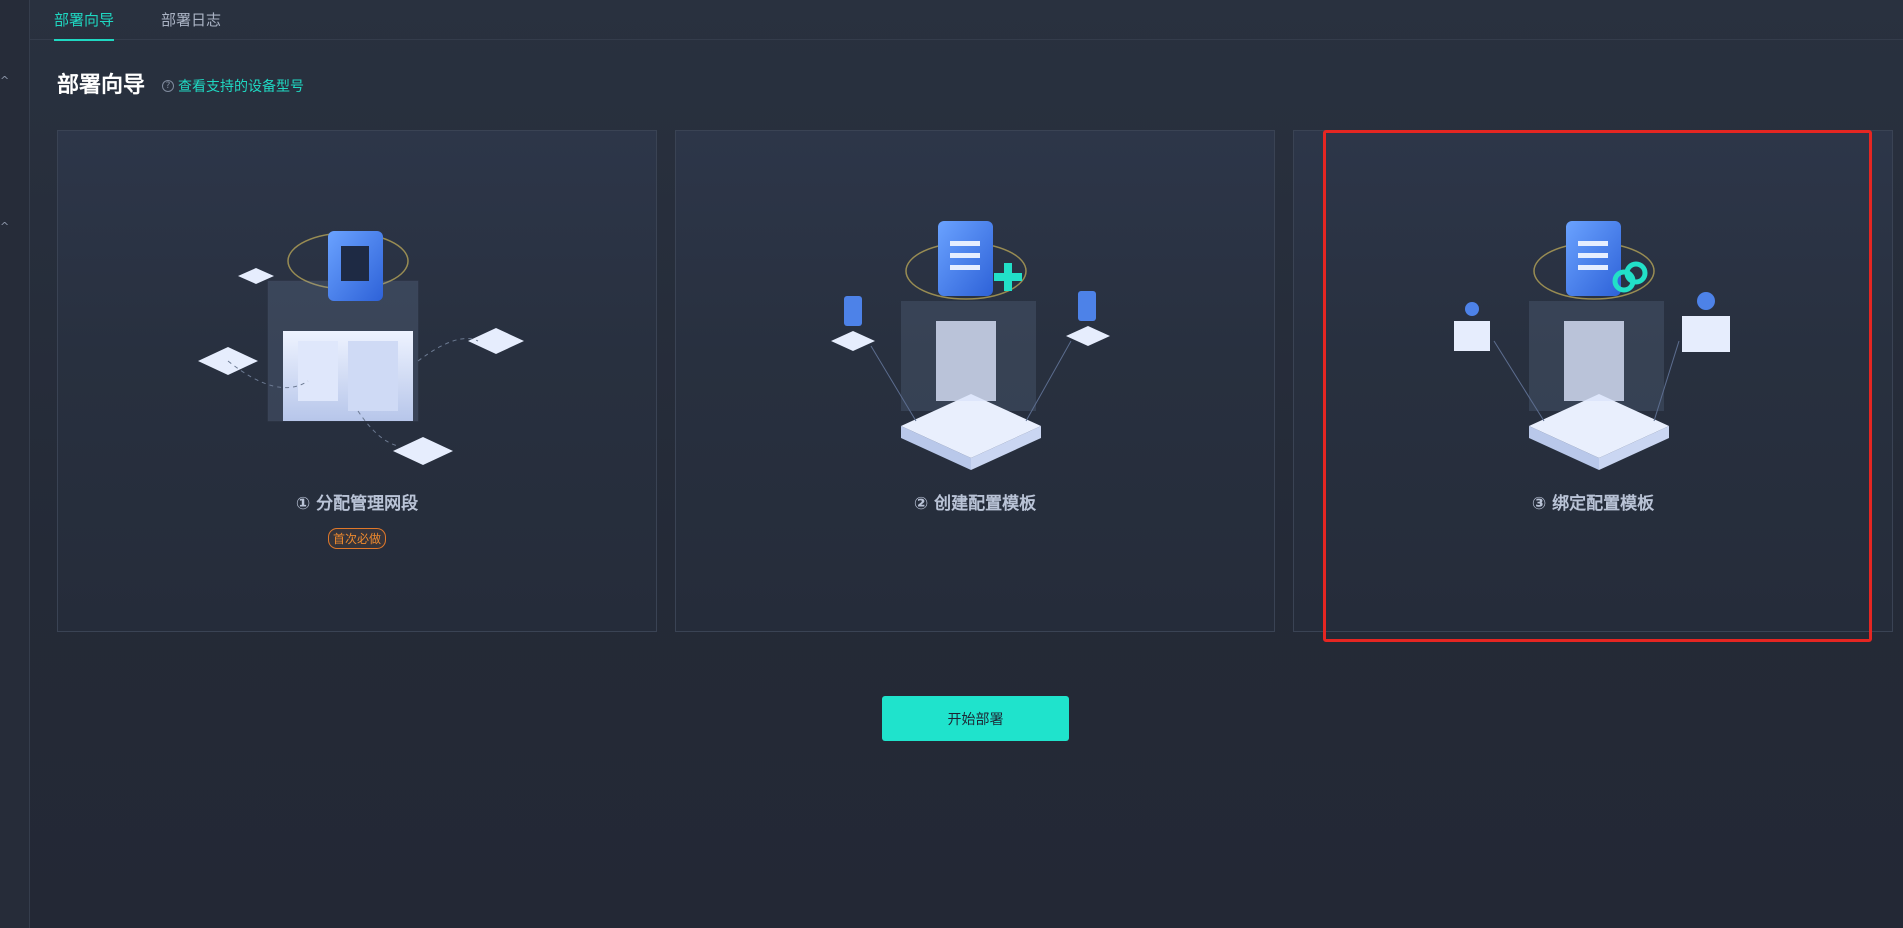  What do you see at coordinates (975, 504) in the screenshot?
I see `step-title: ② 创建配置模板` at bounding box center [975, 504].